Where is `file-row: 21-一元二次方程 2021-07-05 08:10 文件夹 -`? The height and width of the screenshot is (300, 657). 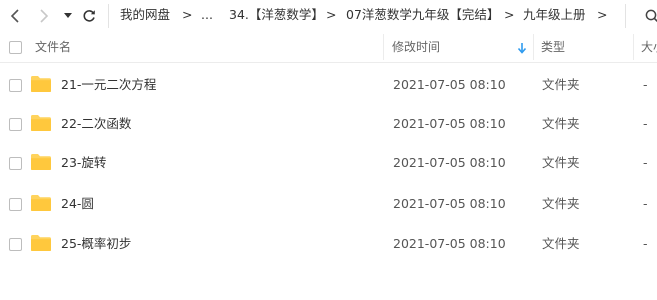
file-row: 21-一元二次方程 2021-07-05 08:10 文件夹 - is located at coordinates (328, 85).